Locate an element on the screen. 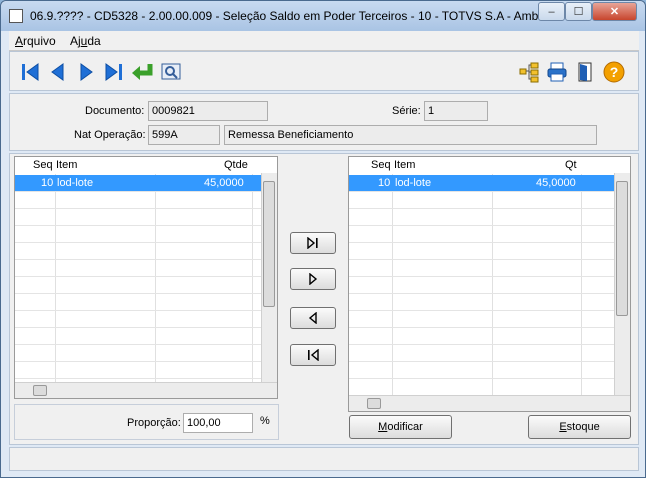 The width and height of the screenshot is (646, 478). print-icon is located at coordinates (557, 72).